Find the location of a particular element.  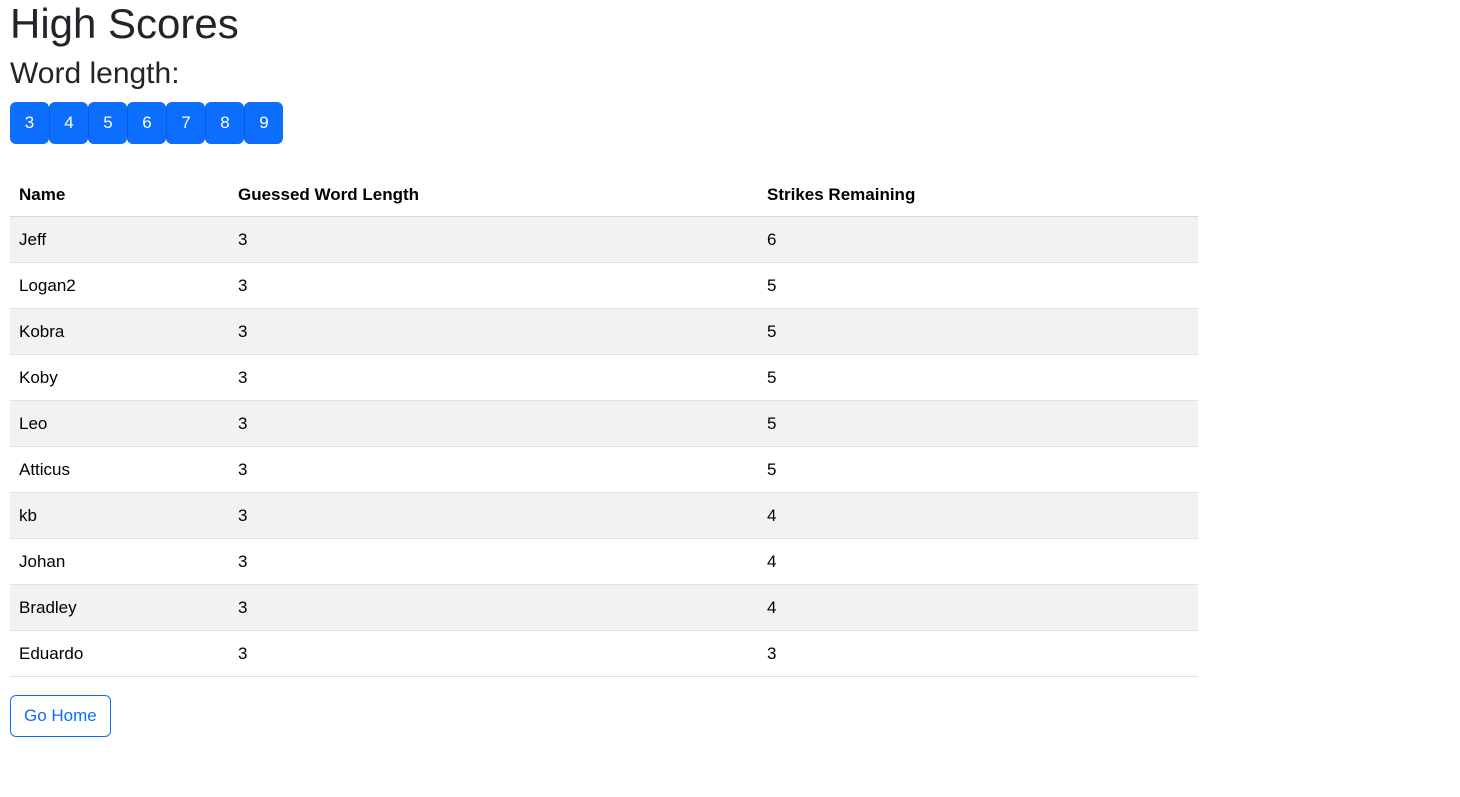

table-row: Atticus 3 5 is located at coordinates (604, 469).